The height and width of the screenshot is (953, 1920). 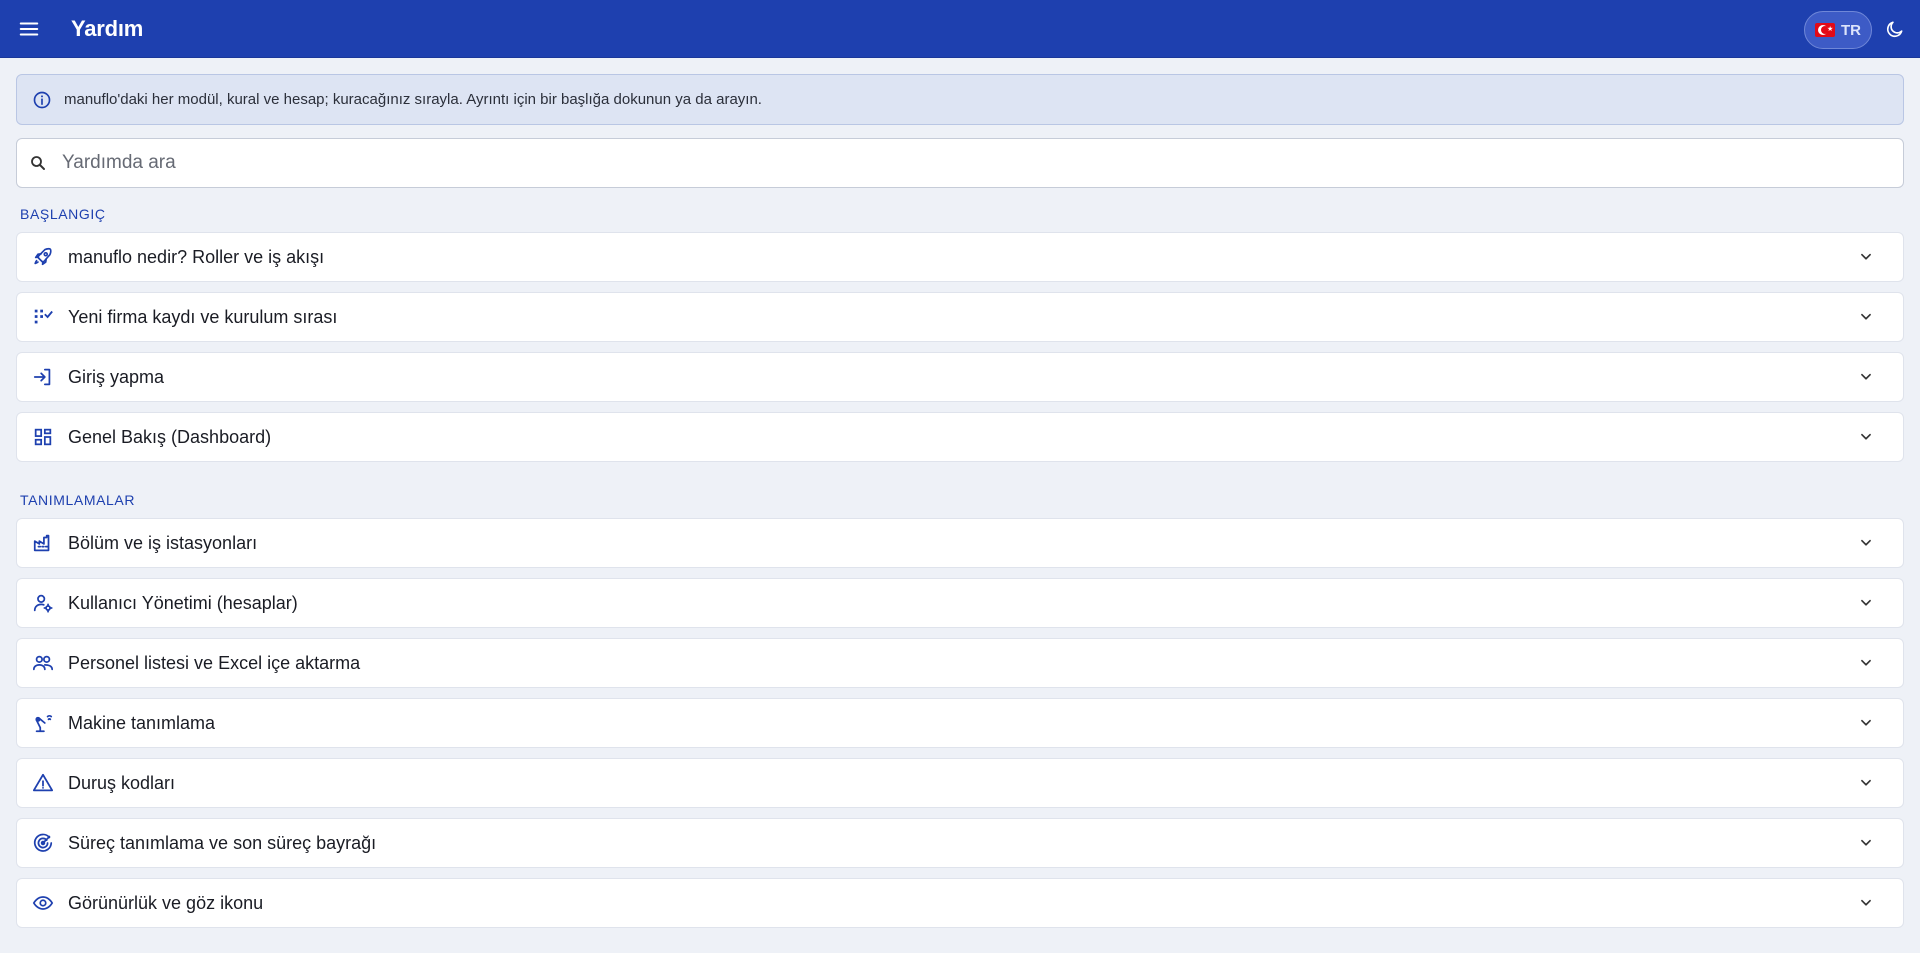 What do you see at coordinates (43, 843) in the screenshot?
I see `target-icon` at bounding box center [43, 843].